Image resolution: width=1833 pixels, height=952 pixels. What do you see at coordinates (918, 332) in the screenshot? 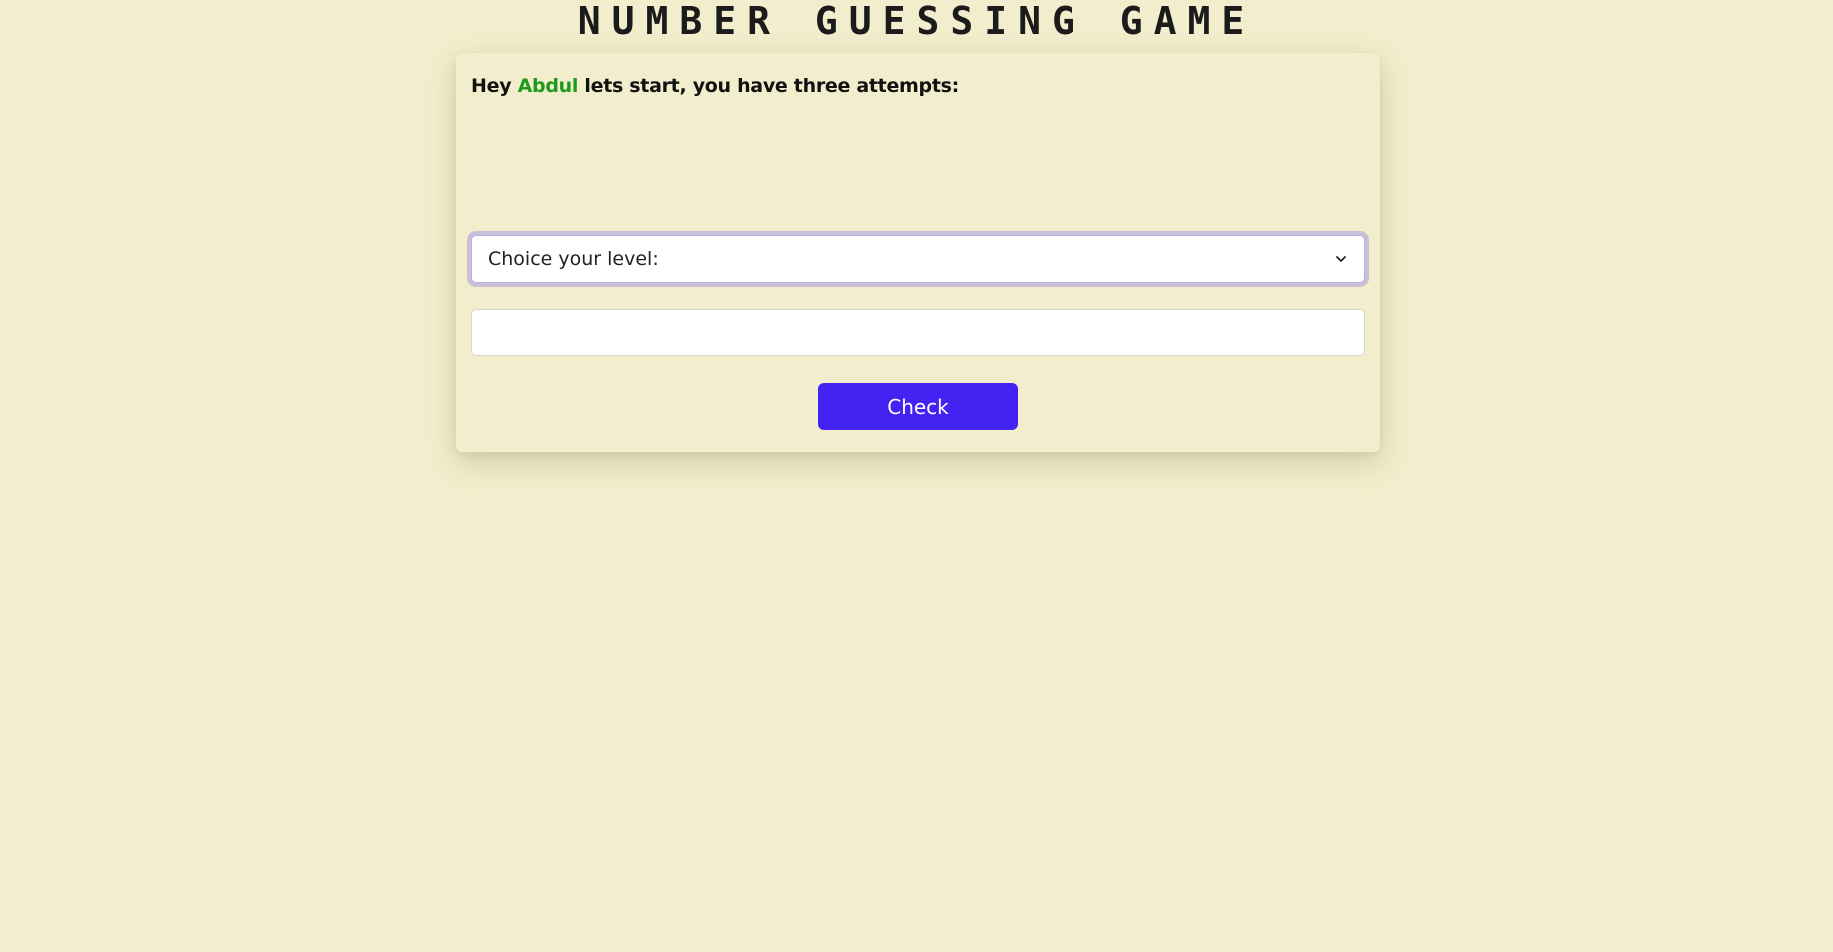
I see `guess-input` at bounding box center [918, 332].